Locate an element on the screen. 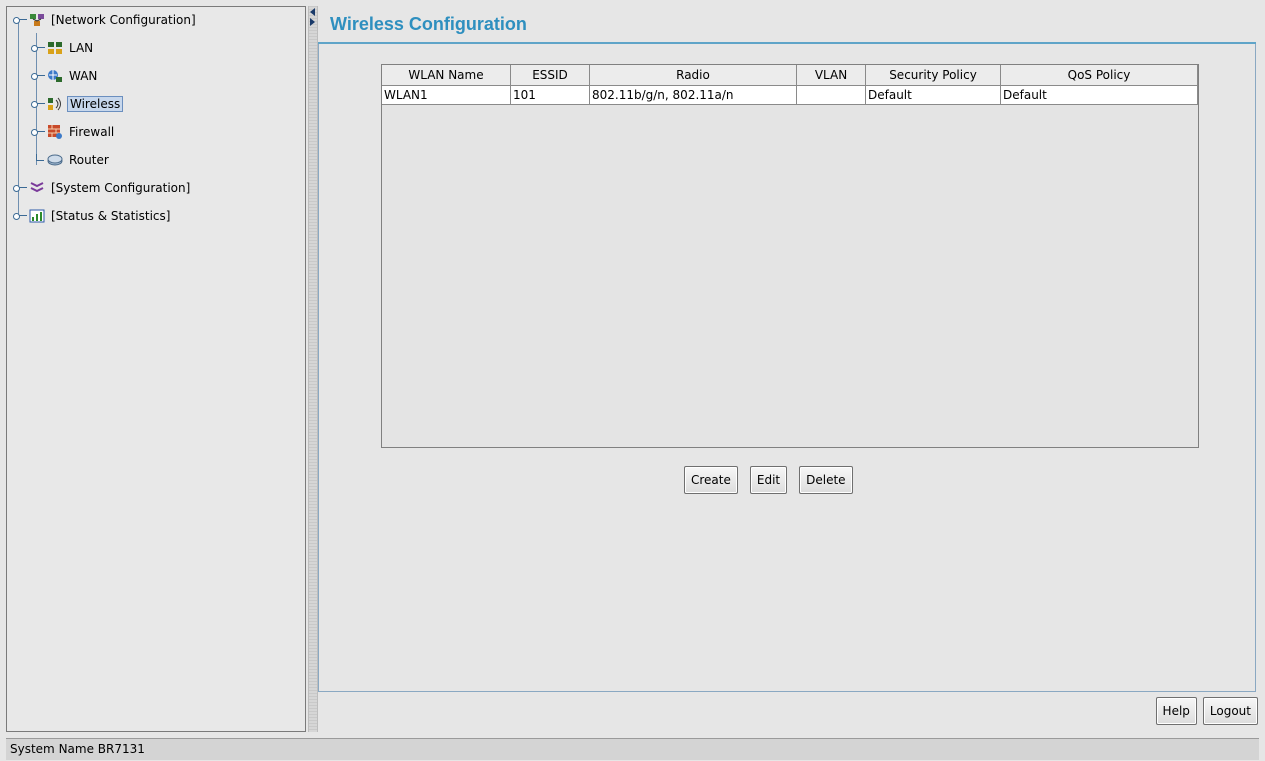 The width and height of the screenshot is (1265, 761). status-bar: System Name BR7131 is located at coordinates (632, 749).